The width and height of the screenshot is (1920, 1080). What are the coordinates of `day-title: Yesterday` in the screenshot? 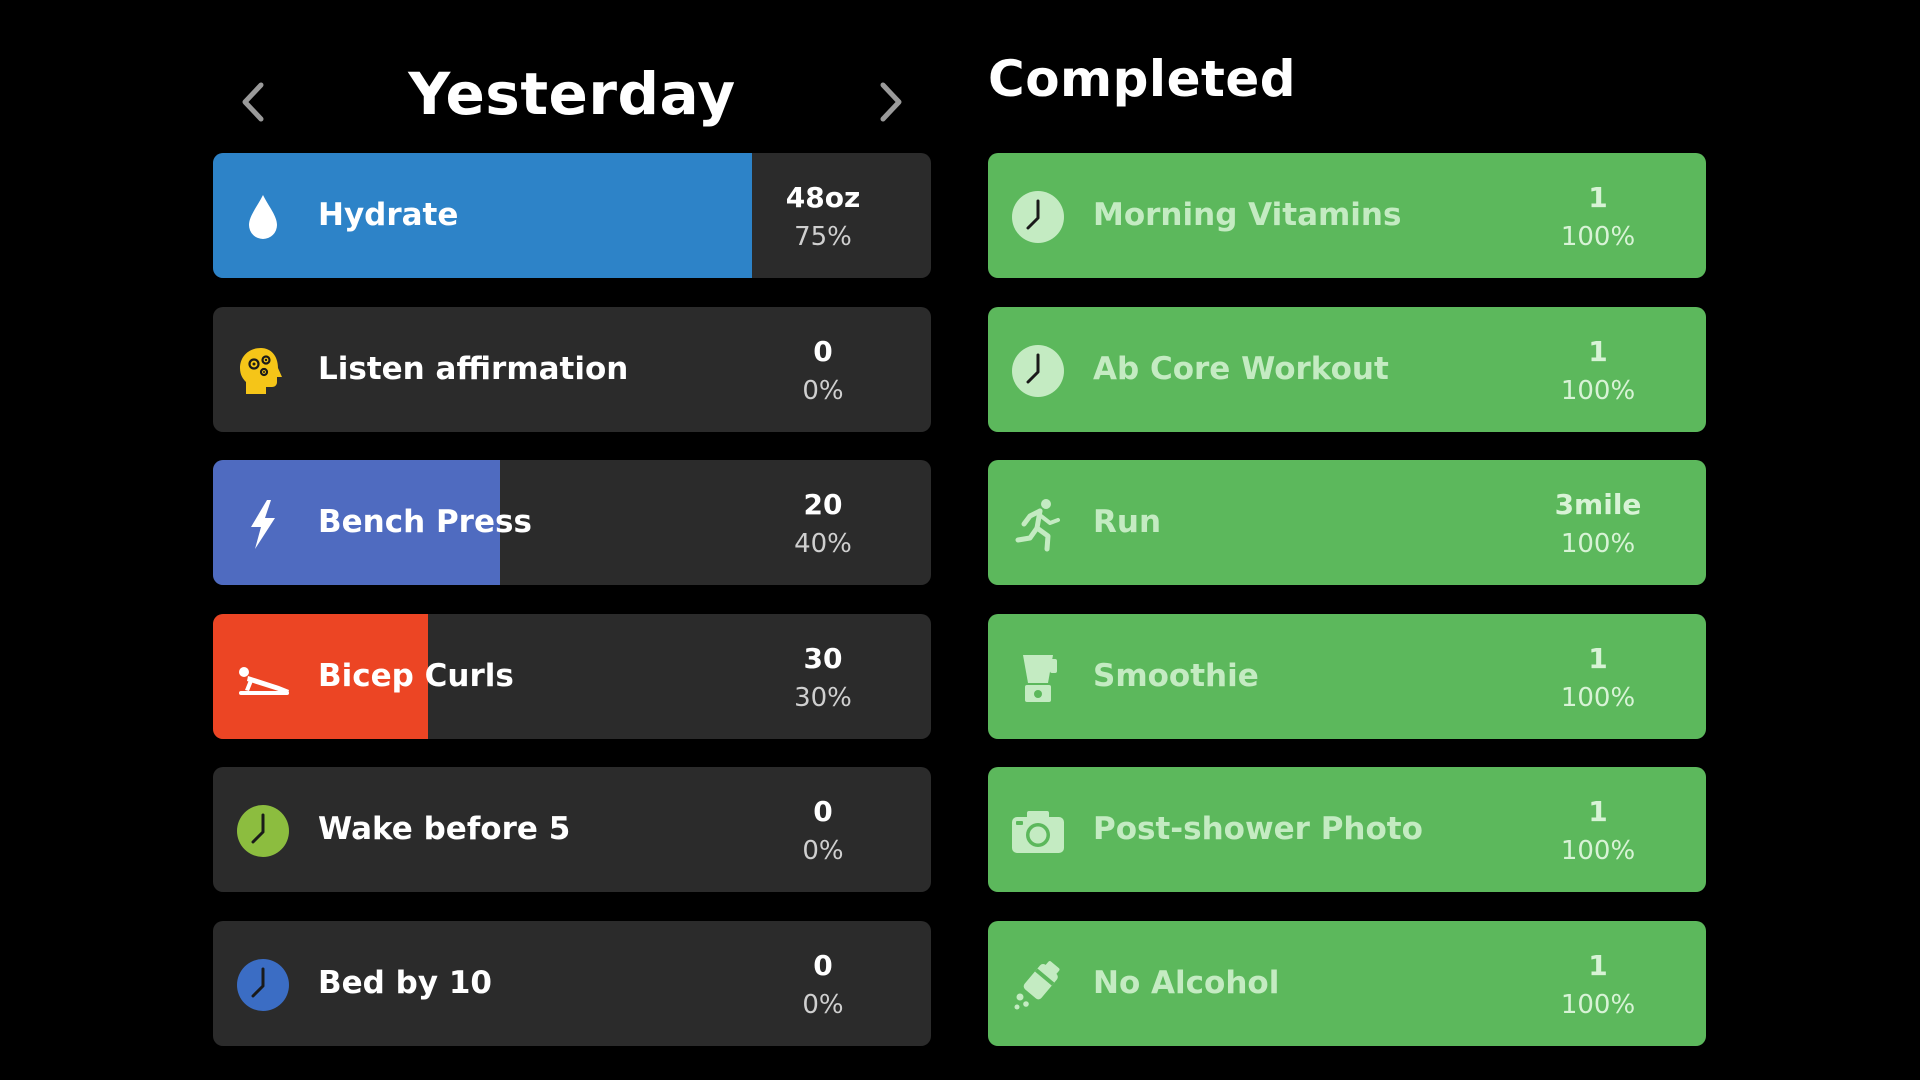 It's located at (572, 94).